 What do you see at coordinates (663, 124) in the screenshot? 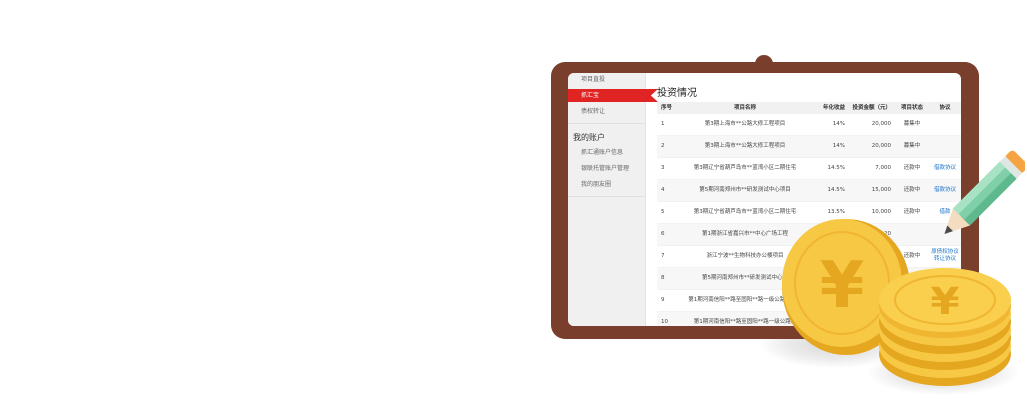
I see `row-index: 1` at bounding box center [663, 124].